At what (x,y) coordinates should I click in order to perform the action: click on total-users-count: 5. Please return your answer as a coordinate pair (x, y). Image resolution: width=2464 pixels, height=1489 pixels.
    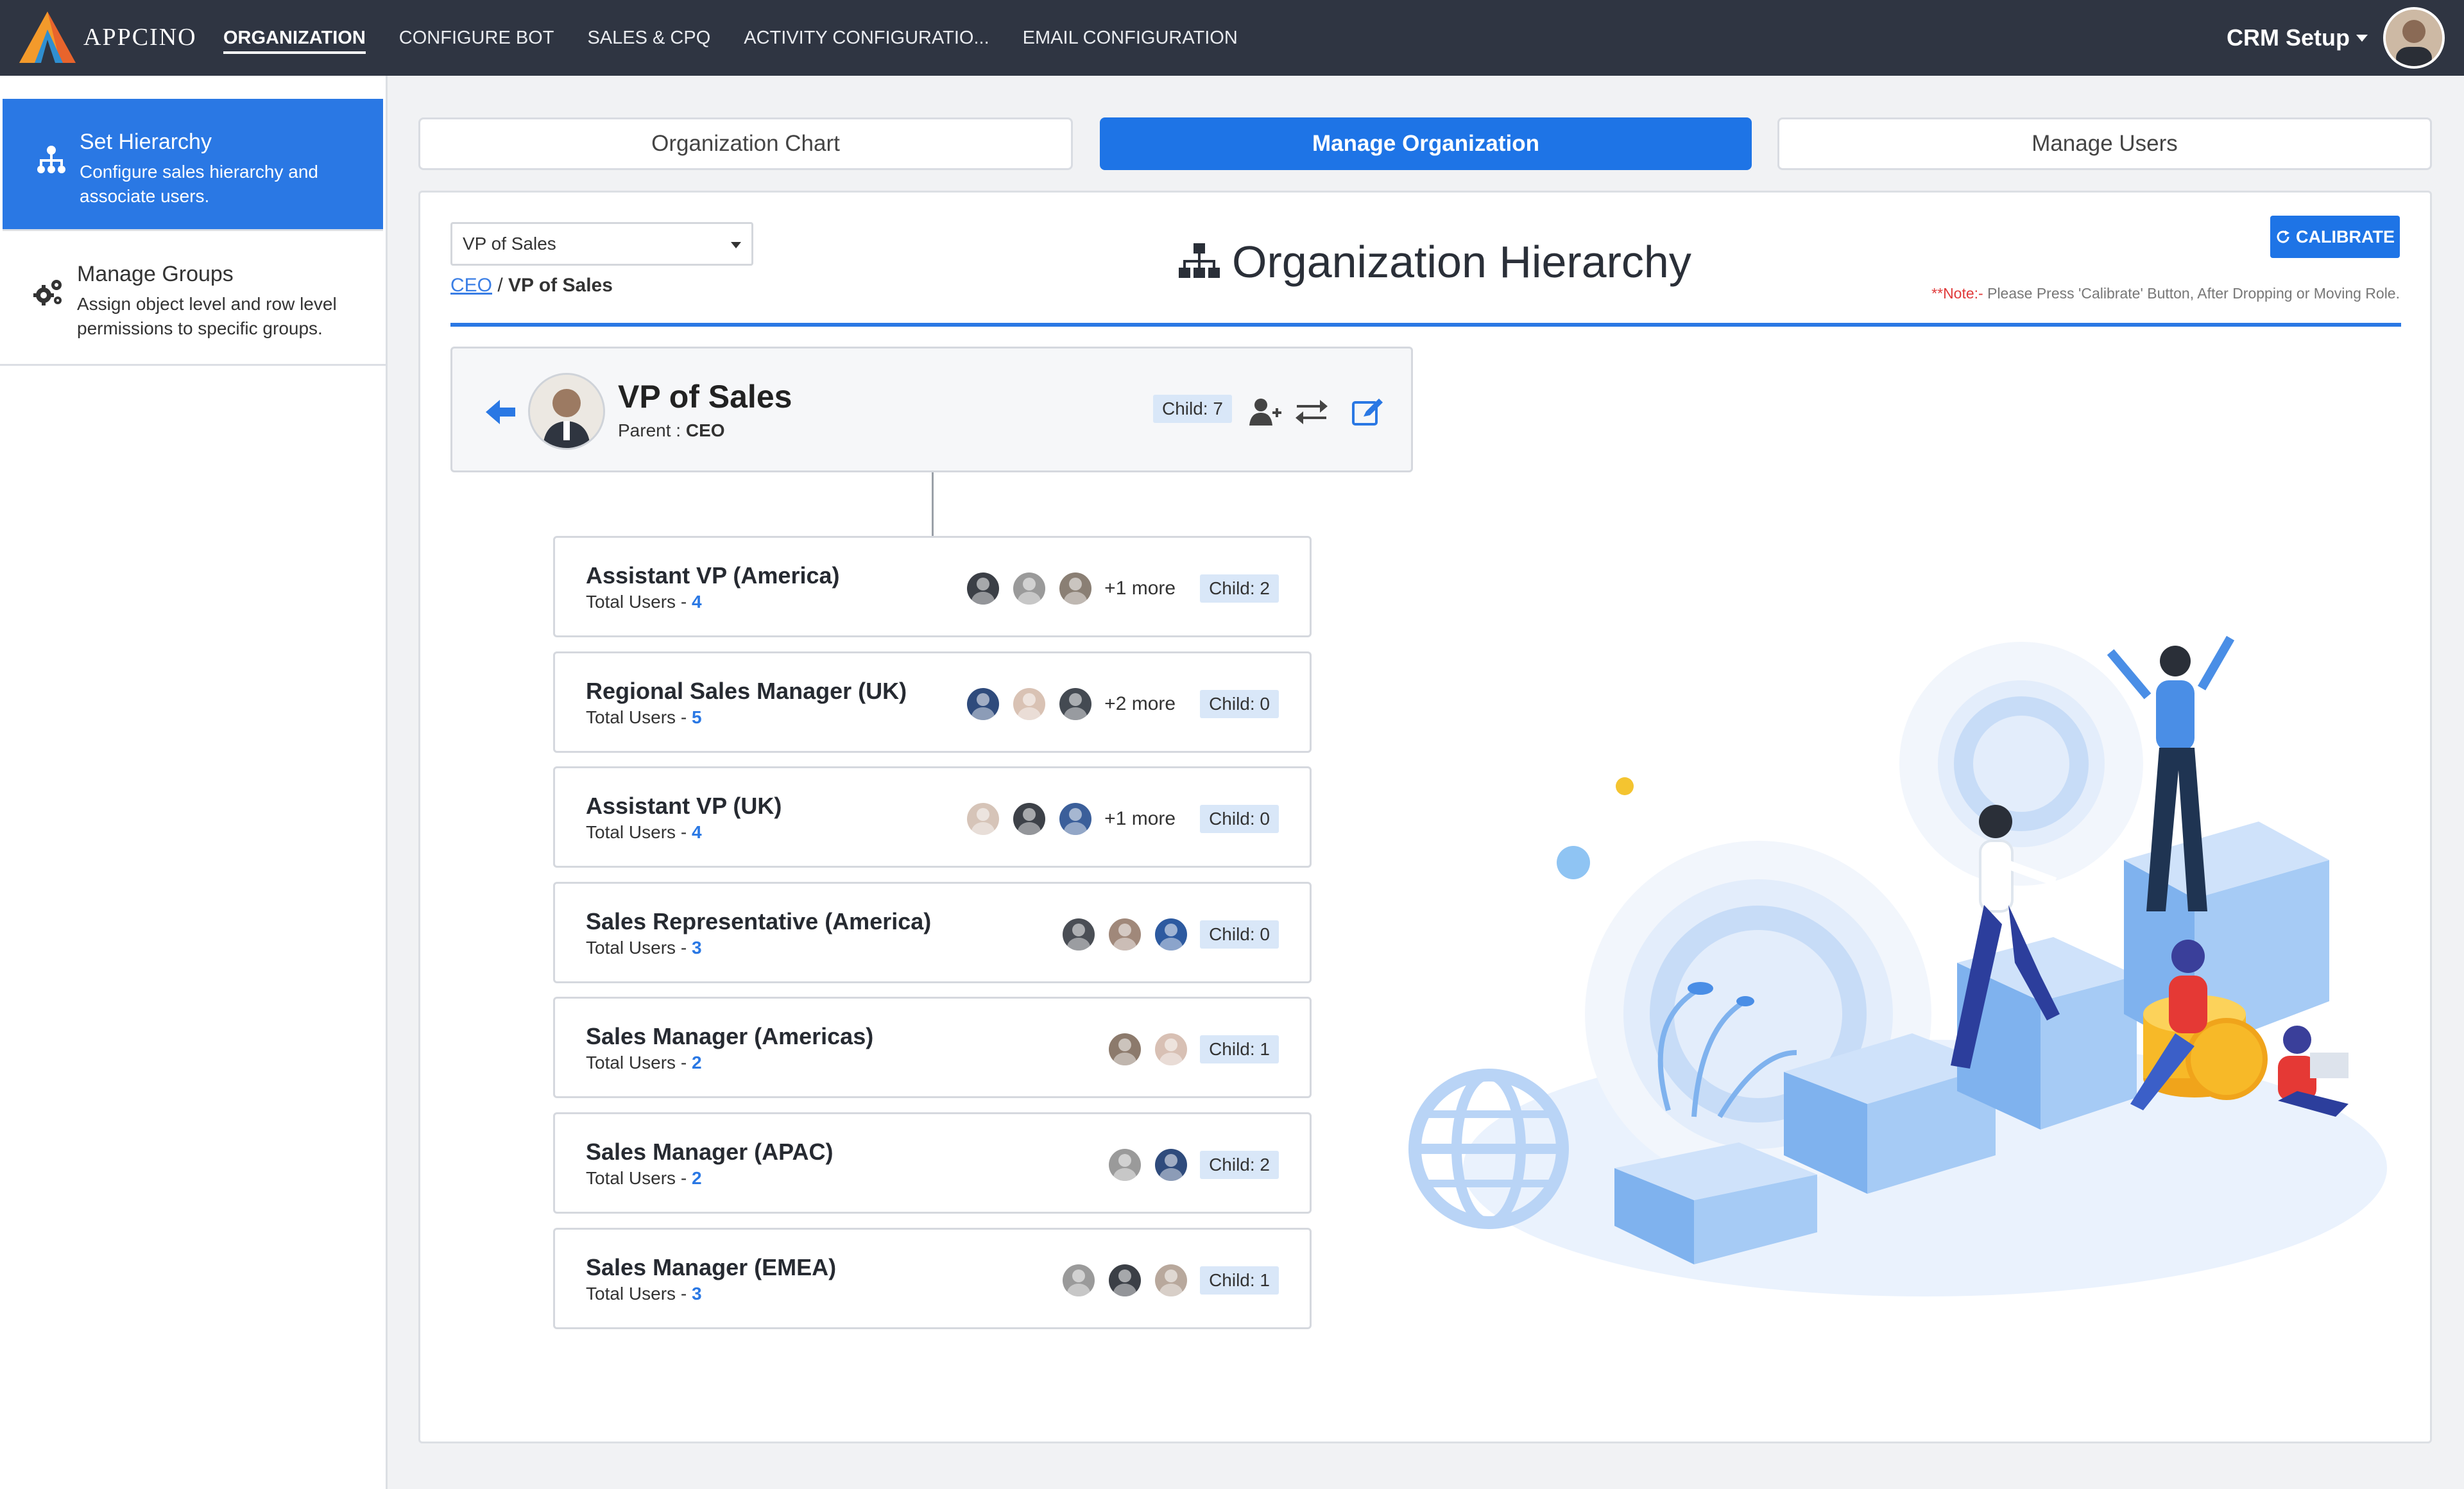
    Looking at the image, I should click on (697, 717).